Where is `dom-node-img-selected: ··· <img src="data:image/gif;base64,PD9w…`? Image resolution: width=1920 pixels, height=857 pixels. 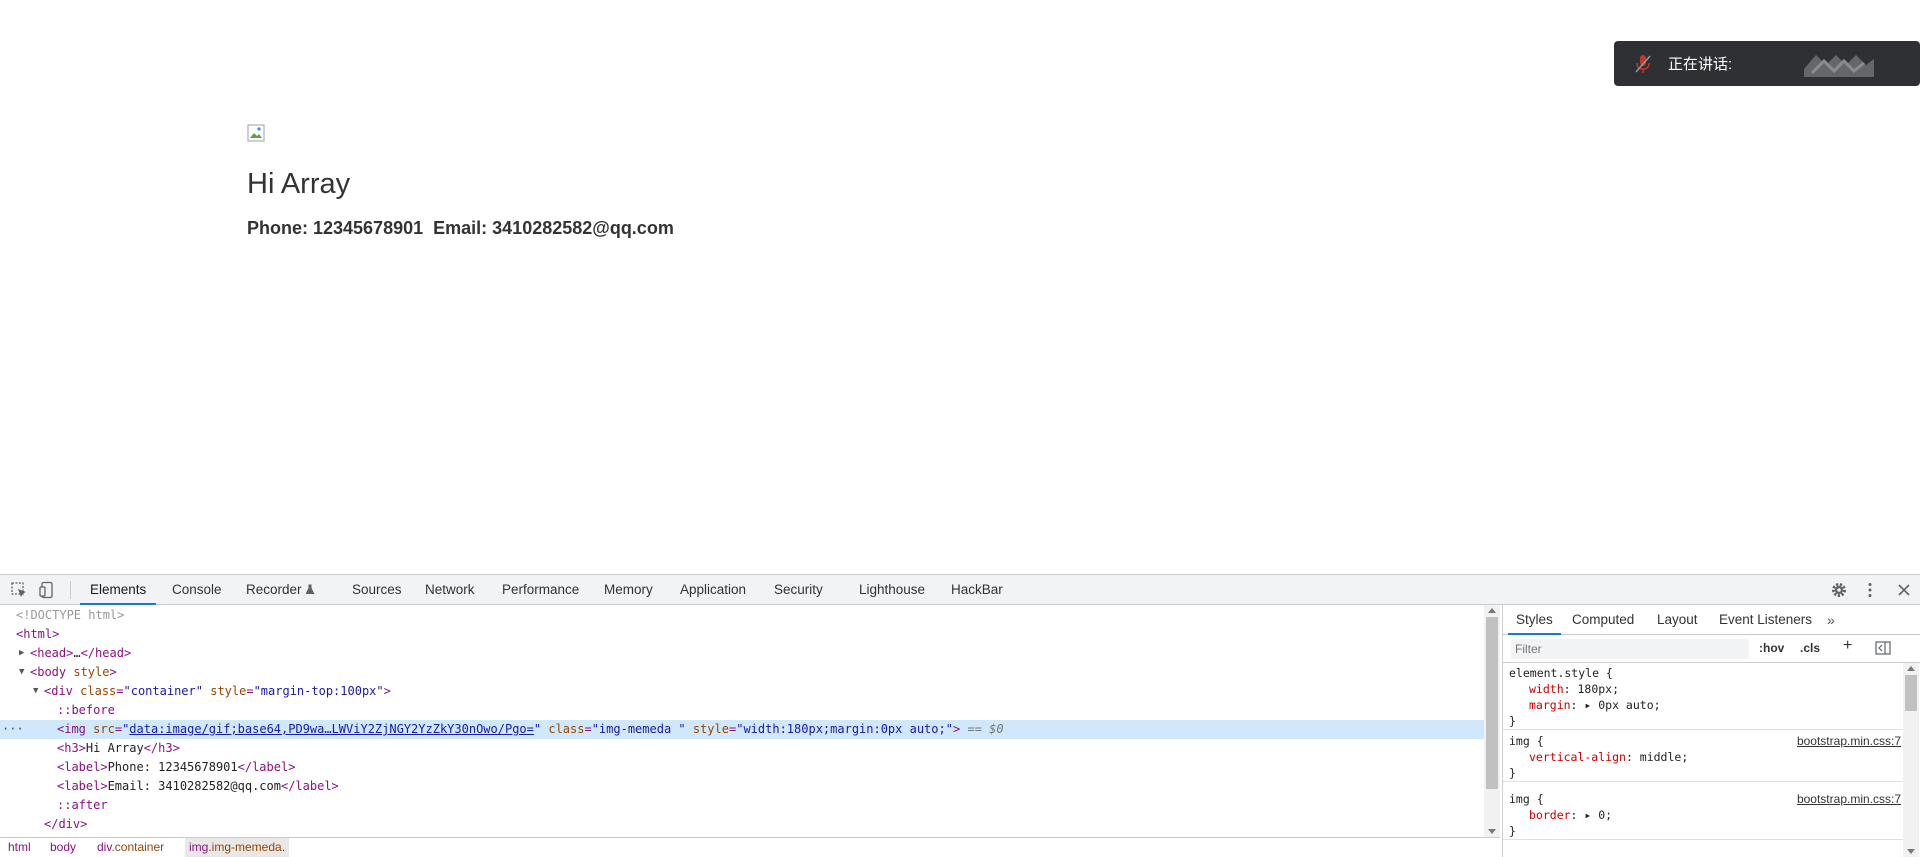 dom-node-img-selected: ··· <img src="data:image/gif;base64,PD9w… is located at coordinates (742, 729).